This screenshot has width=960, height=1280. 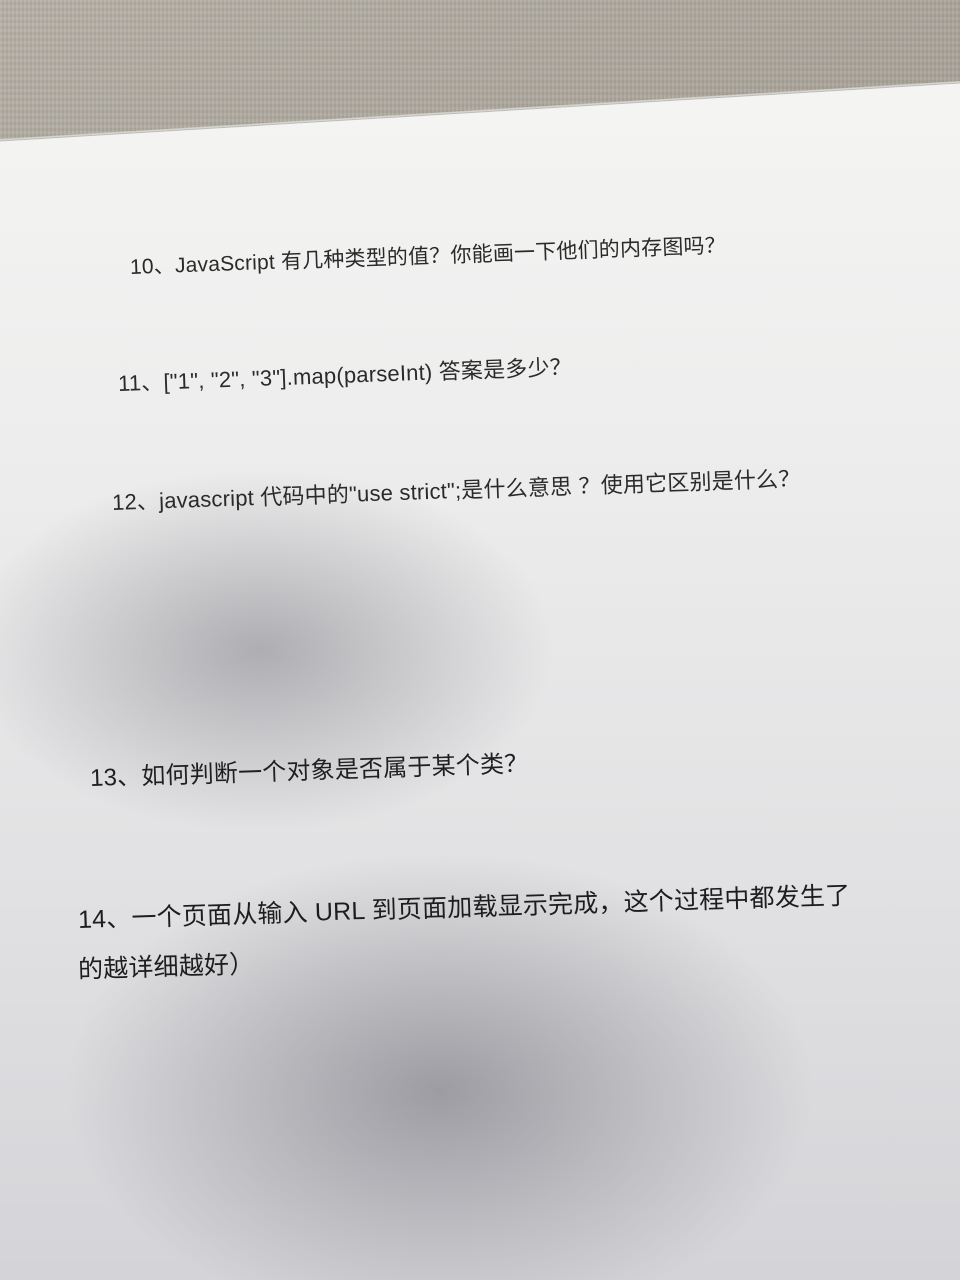 I want to click on question-11: 11、["1", "2", "3"].map(parseInt) 答案是多少？, so click(x=345, y=375).